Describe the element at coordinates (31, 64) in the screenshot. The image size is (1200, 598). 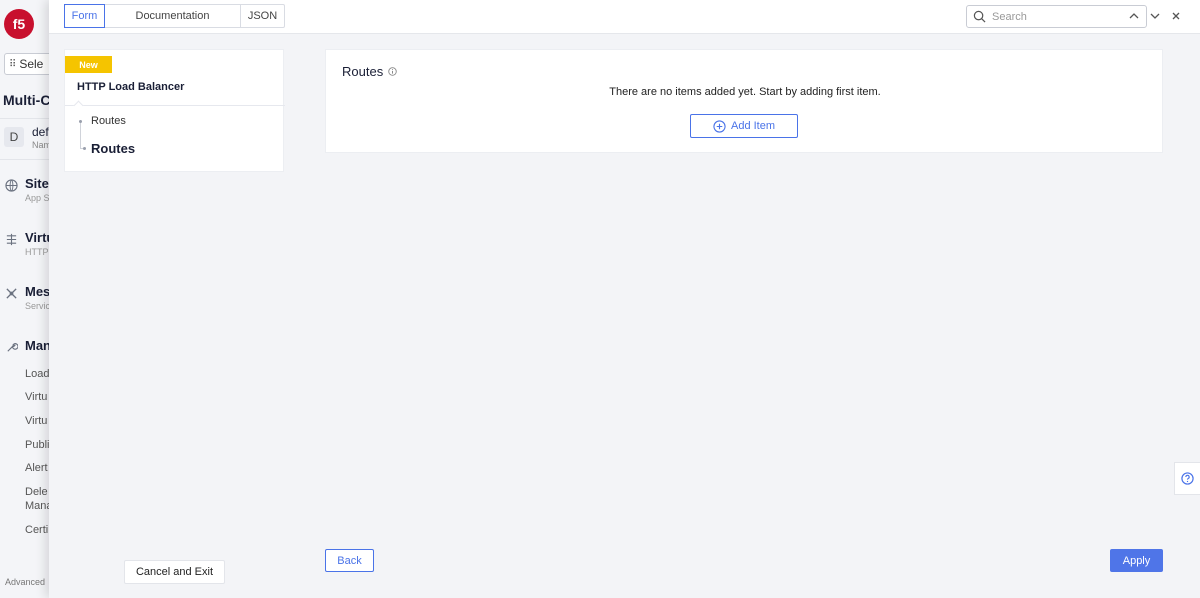
I see `namespace-select-label: Sele` at that location.